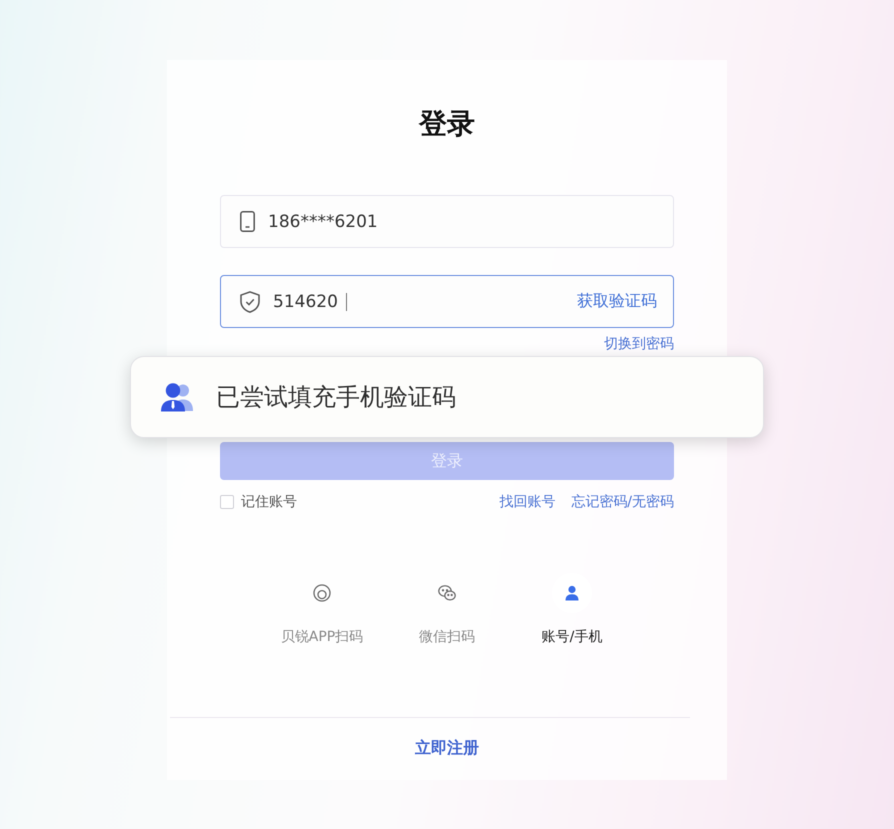  What do you see at coordinates (447, 609) in the screenshot?
I see `login-method-tab: 微信扫码` at bounding box center [447, 609].